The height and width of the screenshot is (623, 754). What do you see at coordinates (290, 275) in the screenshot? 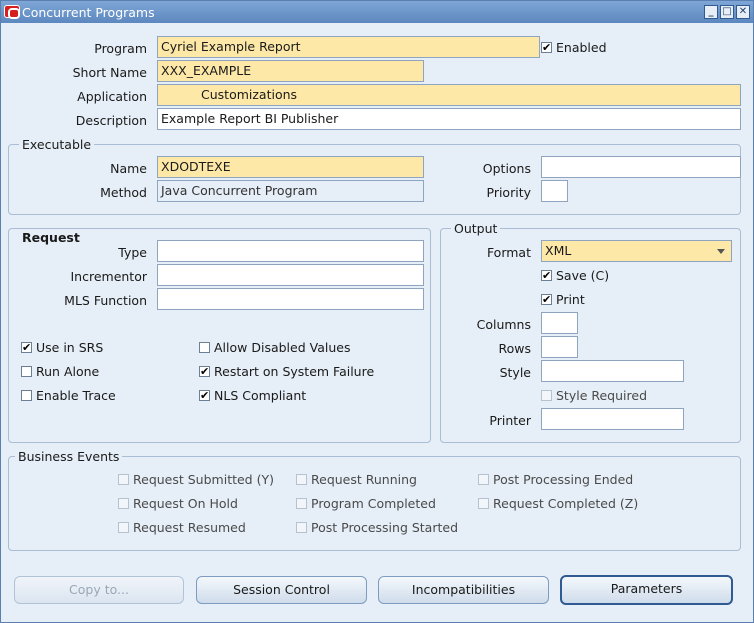
I see `incrementor-field` at bounding box center [290, 275].